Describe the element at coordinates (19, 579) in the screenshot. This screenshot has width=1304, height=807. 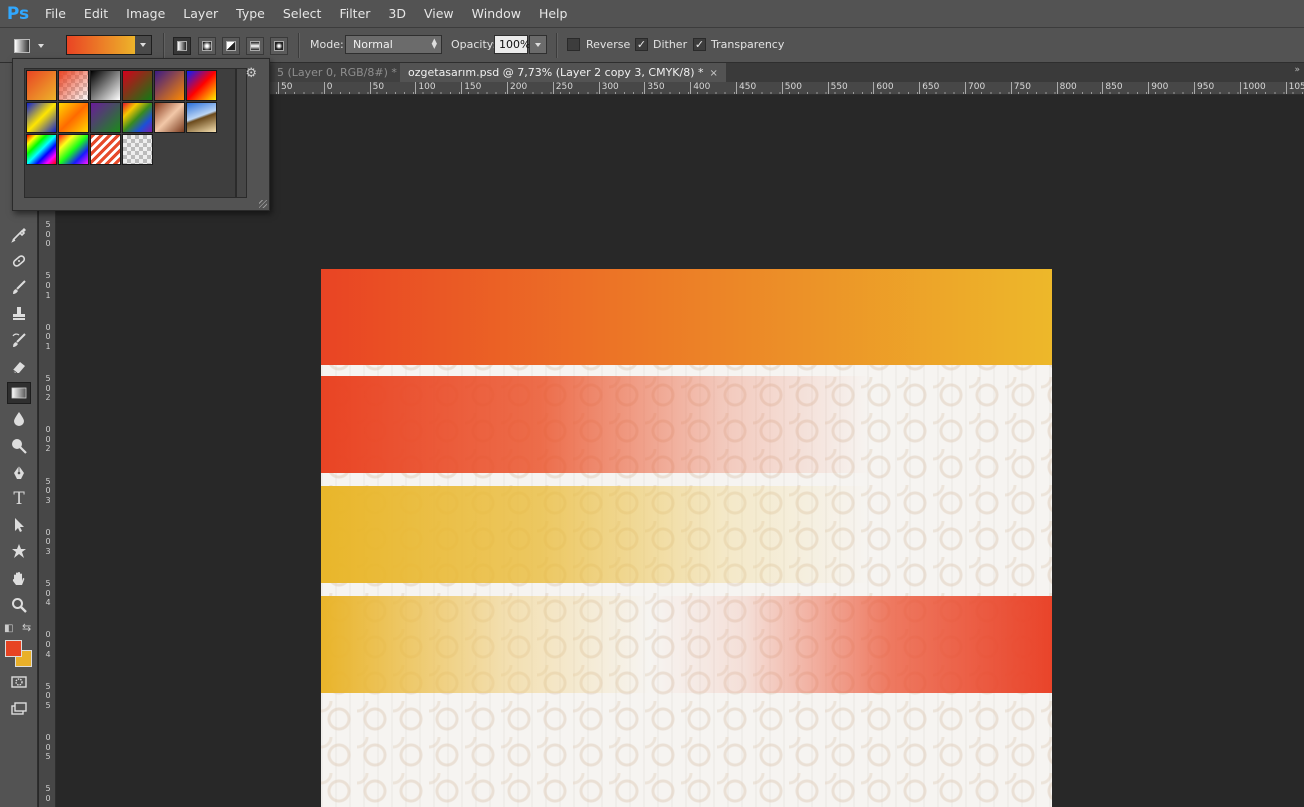
I see `hand-tool` at that location.